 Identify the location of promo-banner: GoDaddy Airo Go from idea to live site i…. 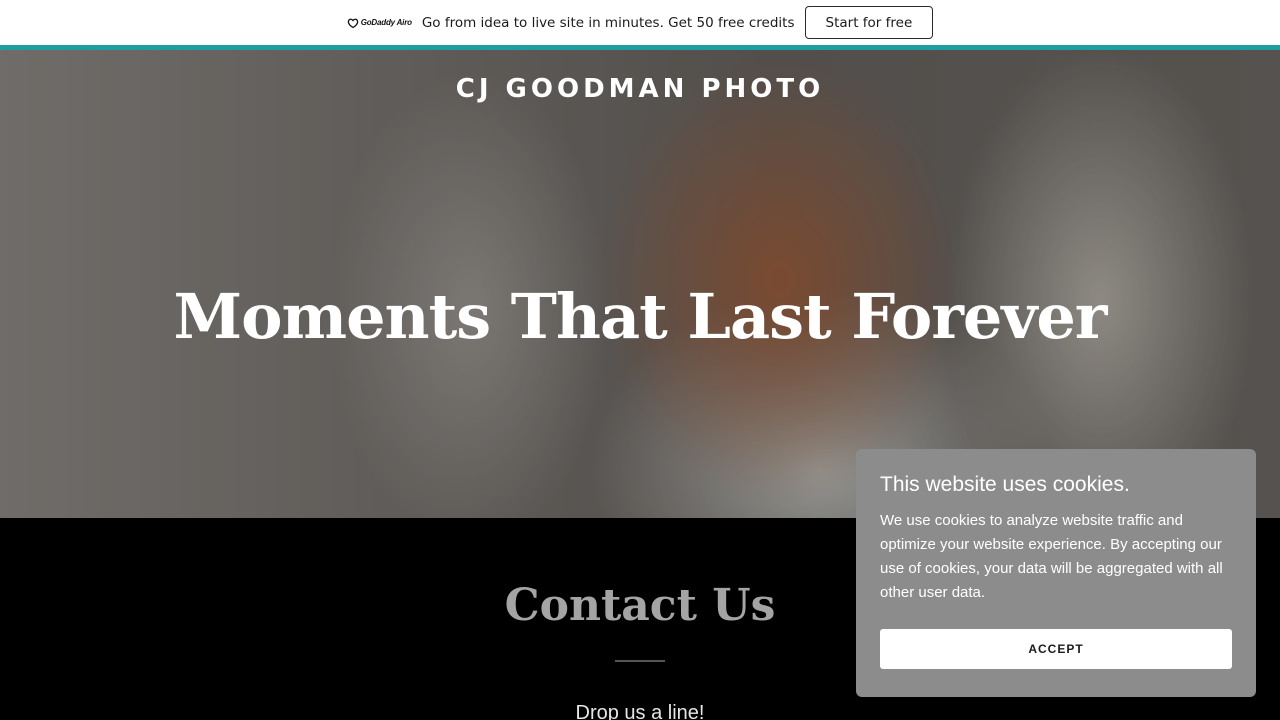
(640, 22).